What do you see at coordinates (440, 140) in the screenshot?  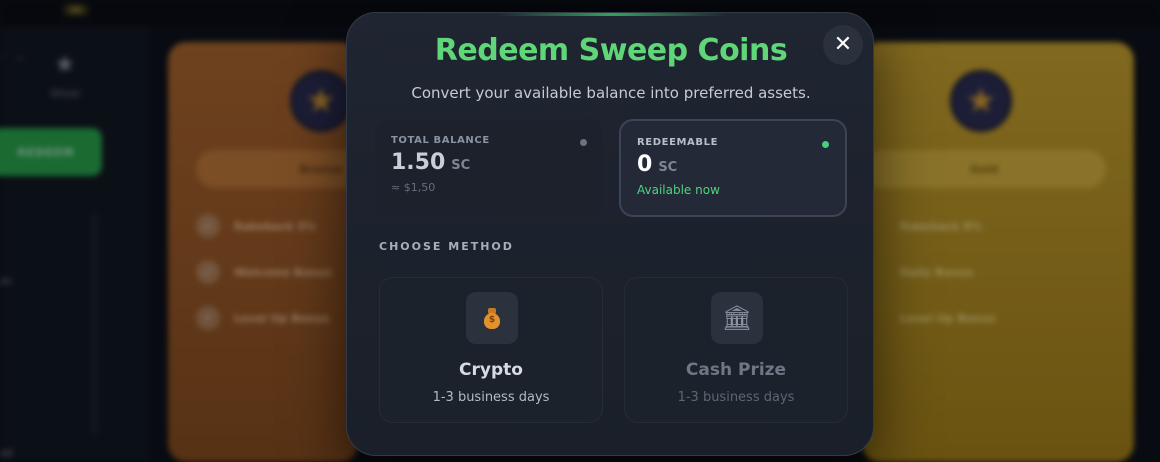 I see `total-balance-label: TOTAL BALANCE` at bounding box center [440, 140].